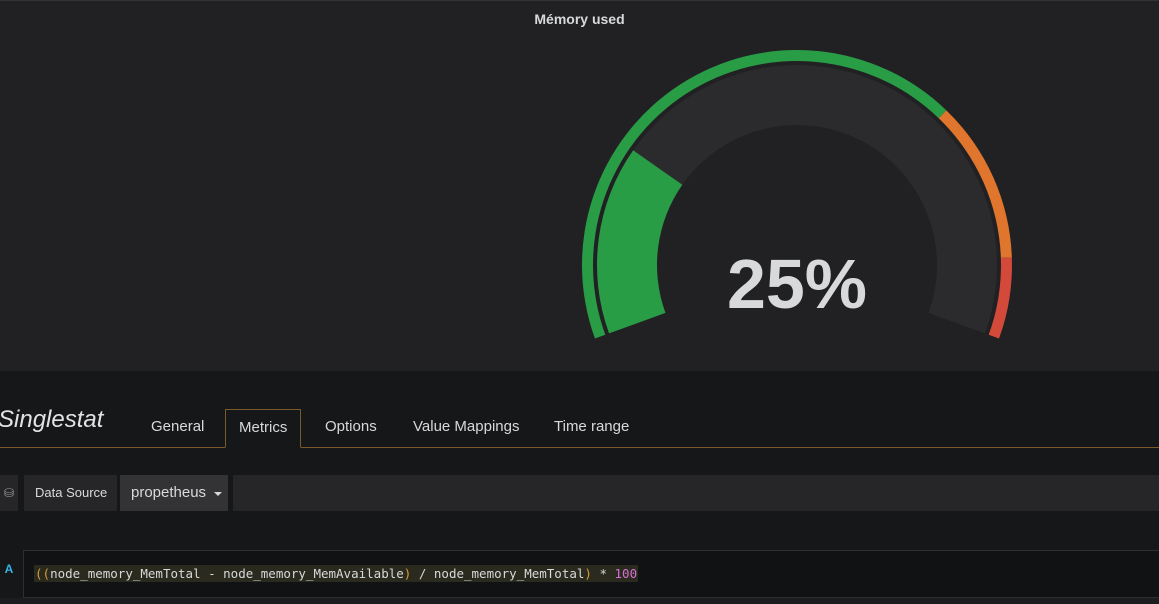  What do you see at coordinates (466, 427) in the screenshot?
I see `tab-value-mappings: Value Mappings` at bounding box center [466, 427].